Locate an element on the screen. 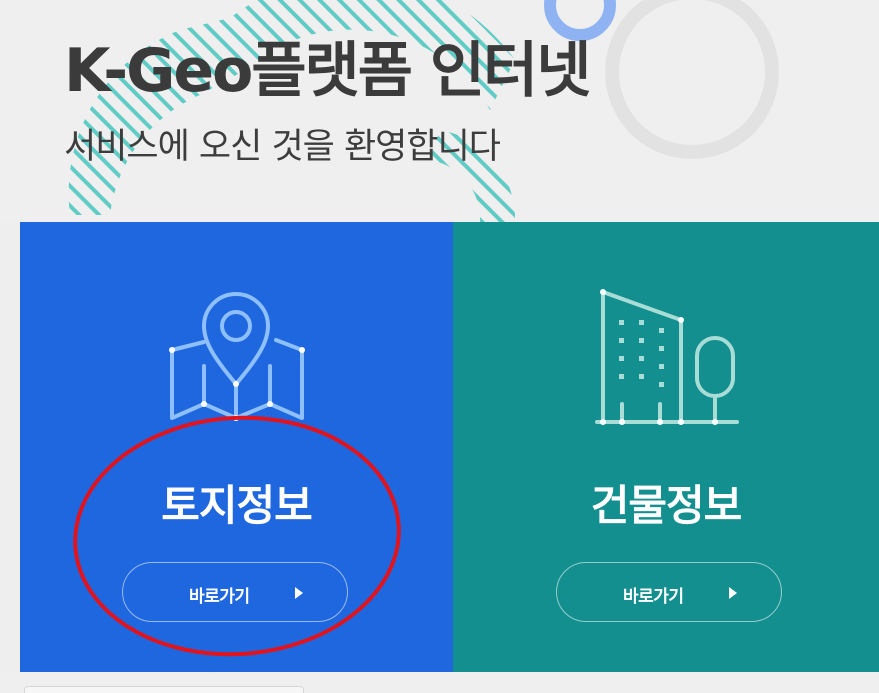 Image resolution: width=879 pixels, height=693 pixels. building-icon is located at coordinates (667, 357).